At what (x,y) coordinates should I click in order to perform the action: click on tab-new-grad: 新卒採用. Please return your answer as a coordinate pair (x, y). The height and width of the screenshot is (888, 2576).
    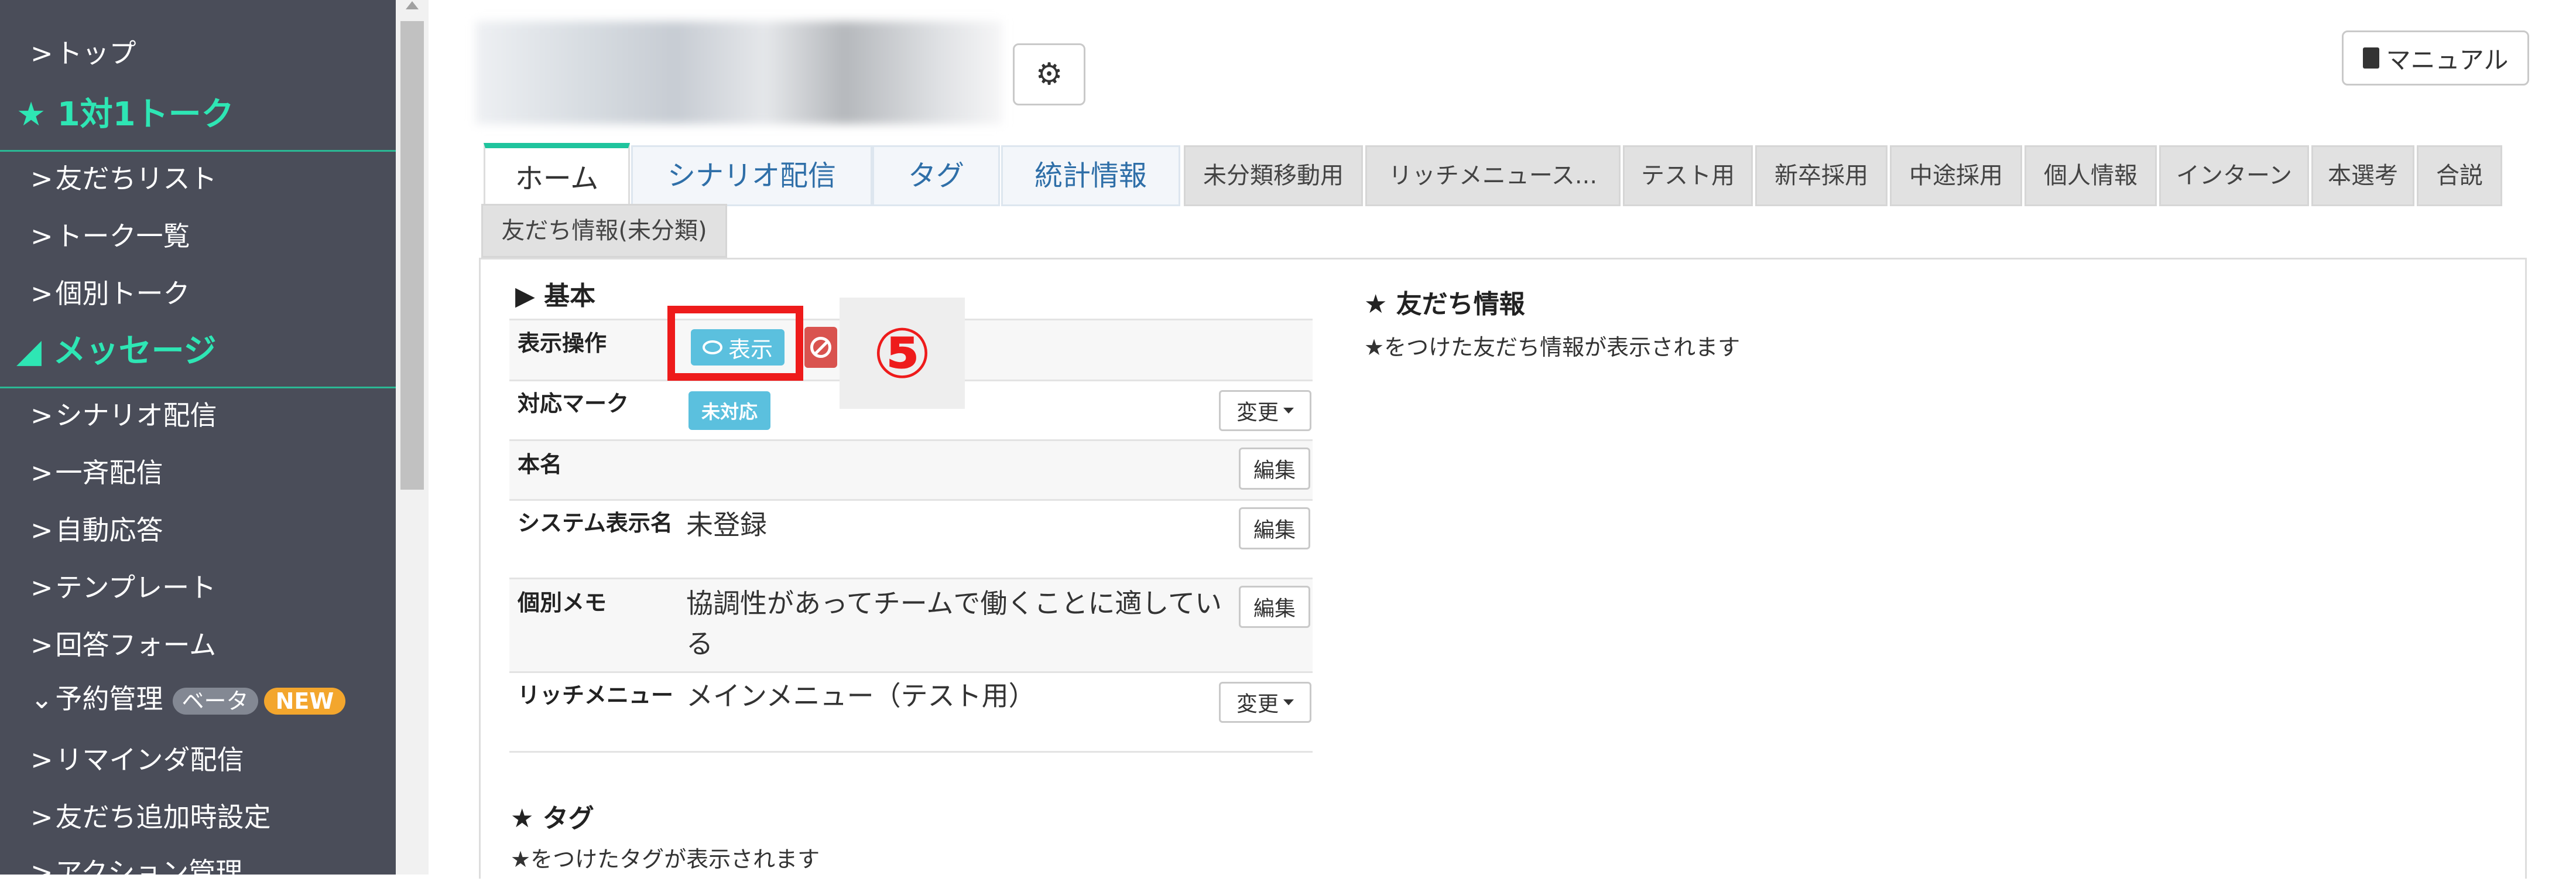
    Looking at the image, I should click on (1821, 176).